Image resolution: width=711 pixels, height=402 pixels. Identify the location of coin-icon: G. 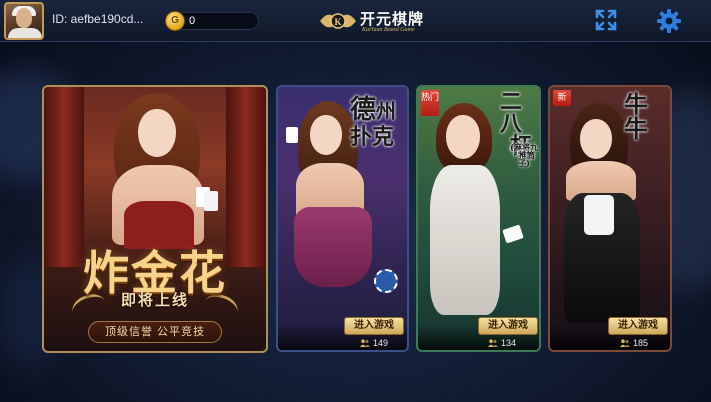
(175, 21).